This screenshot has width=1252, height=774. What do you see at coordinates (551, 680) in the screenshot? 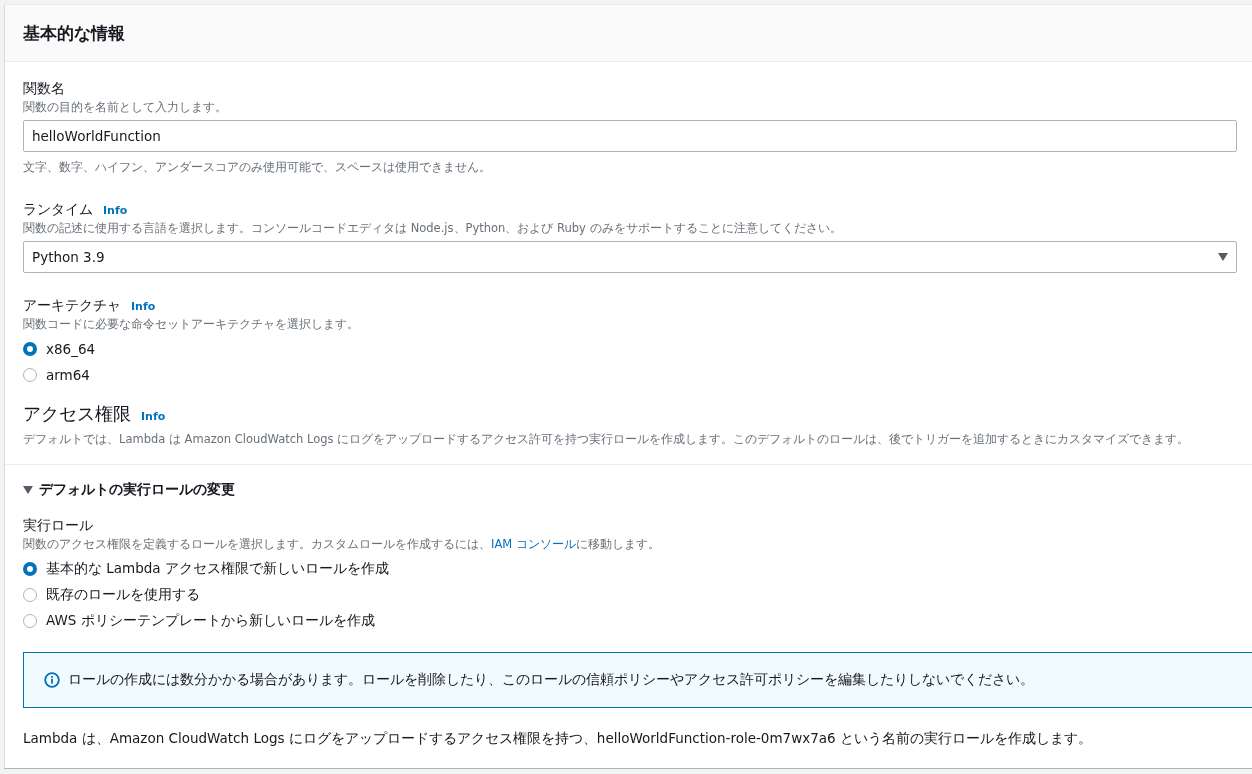
I see `alert-text: ロールの作成には数分かかる場合があります。ロールを削除したり、このロールの信頼ポリシーやアクセス許可ポリシーを編集したりしないでください。` at bounding box center [551, 680].